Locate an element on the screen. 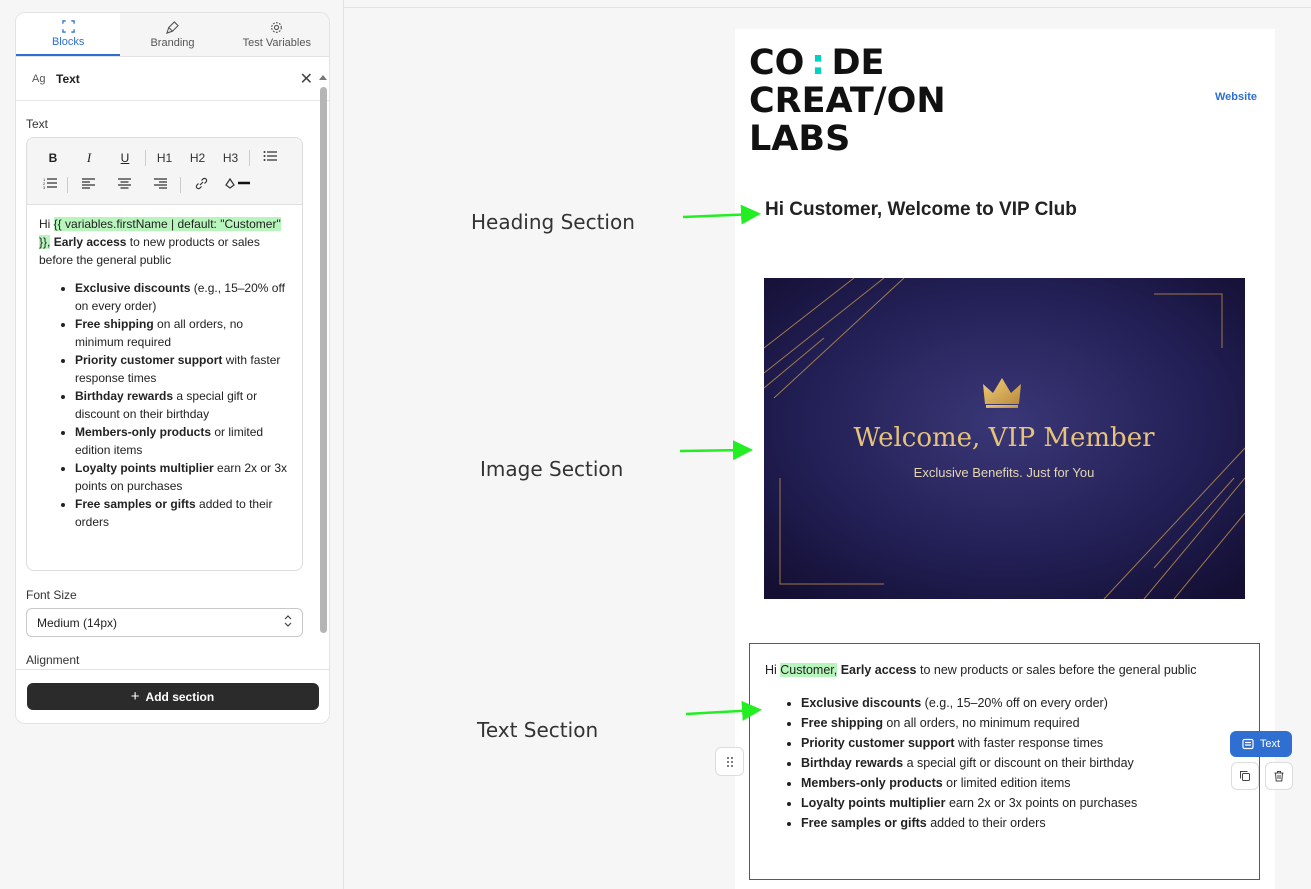 The image size is (1311, 889). text-arrow-icon is located at coordinates (723, 710).